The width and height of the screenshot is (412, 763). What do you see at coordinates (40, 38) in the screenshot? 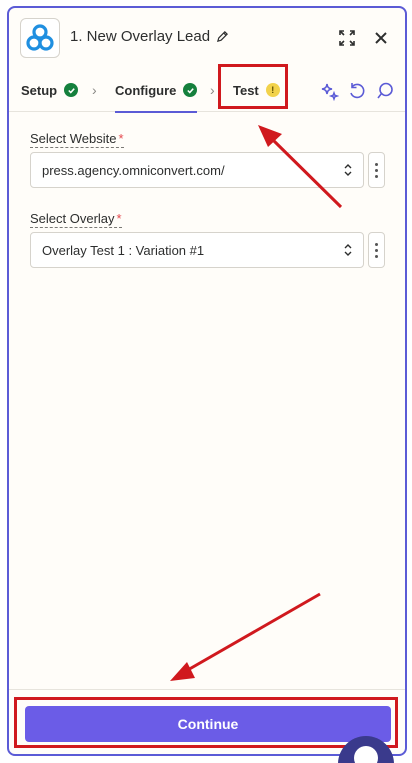
I see `omniconvert-app-icon` at bounding box center [40, 38].